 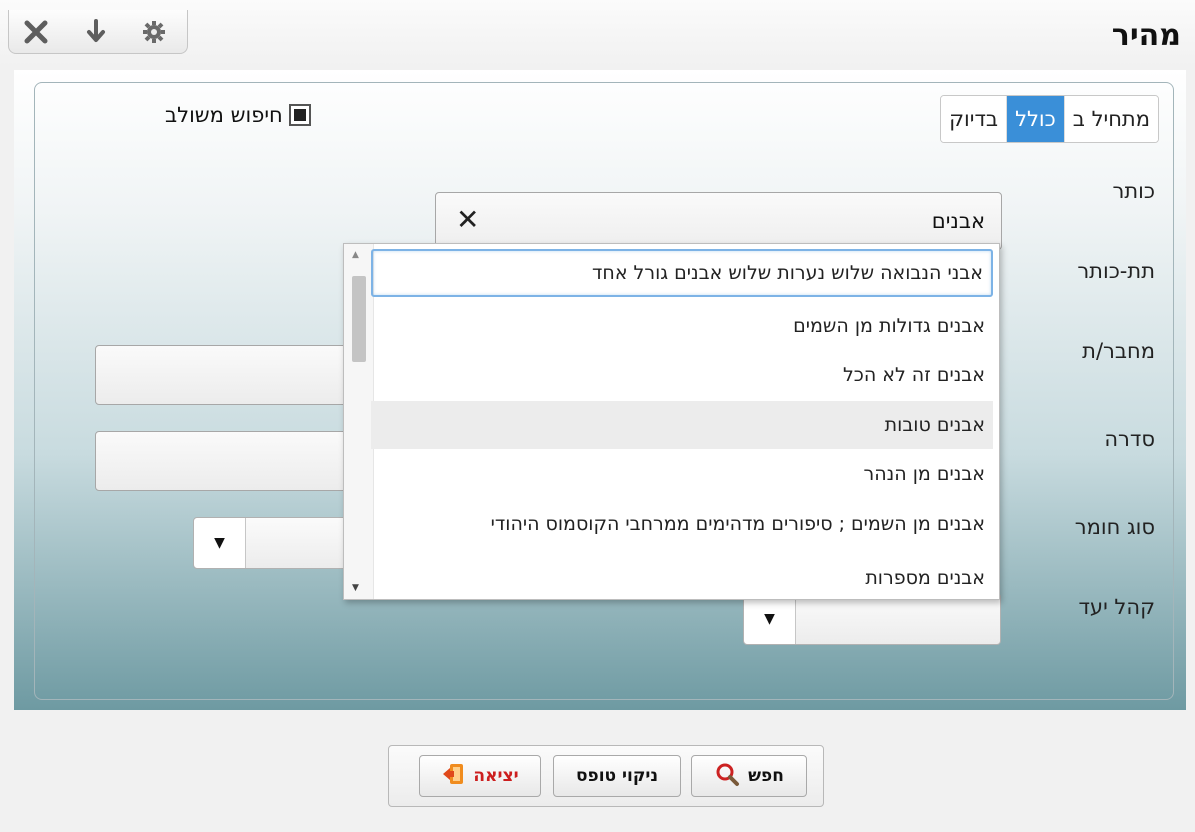 I want to click on search-mode-selector: מתחיל ב כולל בדיוק, so click(x=1049, y=119).